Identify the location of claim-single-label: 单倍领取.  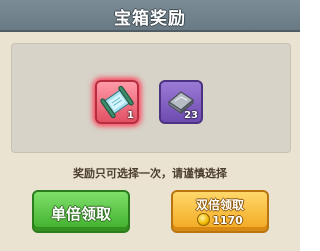
(80, 214).